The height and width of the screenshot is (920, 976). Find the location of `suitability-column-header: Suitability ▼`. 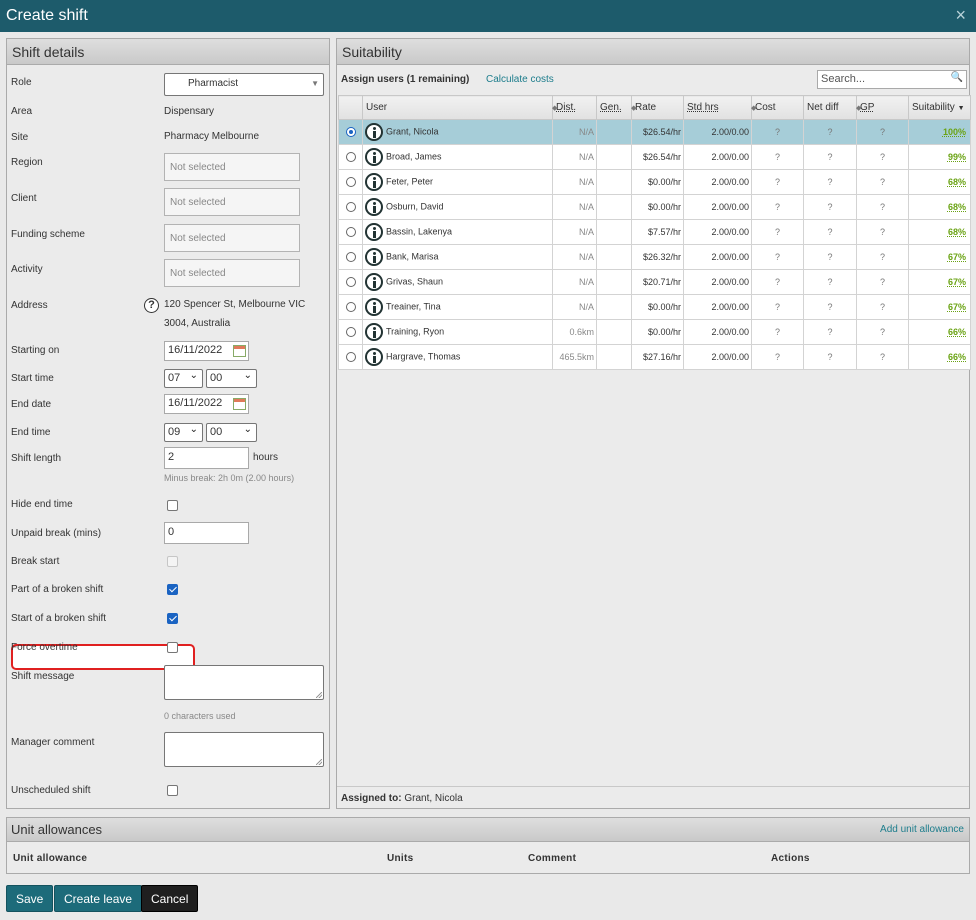

suitability-column-header: Suitability ▼ is located at coordinates (939, 107).